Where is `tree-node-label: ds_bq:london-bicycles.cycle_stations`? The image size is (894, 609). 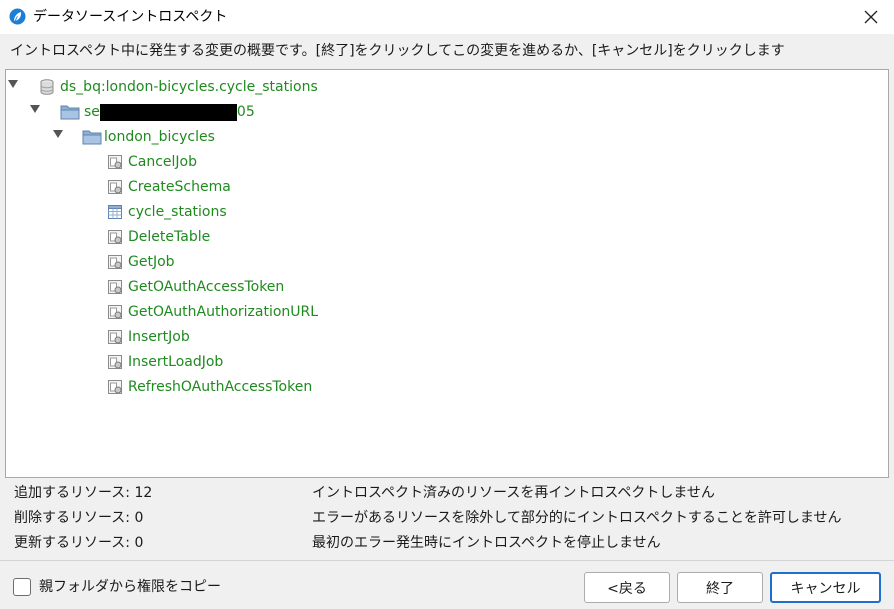 tree-node-label: ds_bq:london-bicycles.cycle_stations is located at coordinates (189, 87).